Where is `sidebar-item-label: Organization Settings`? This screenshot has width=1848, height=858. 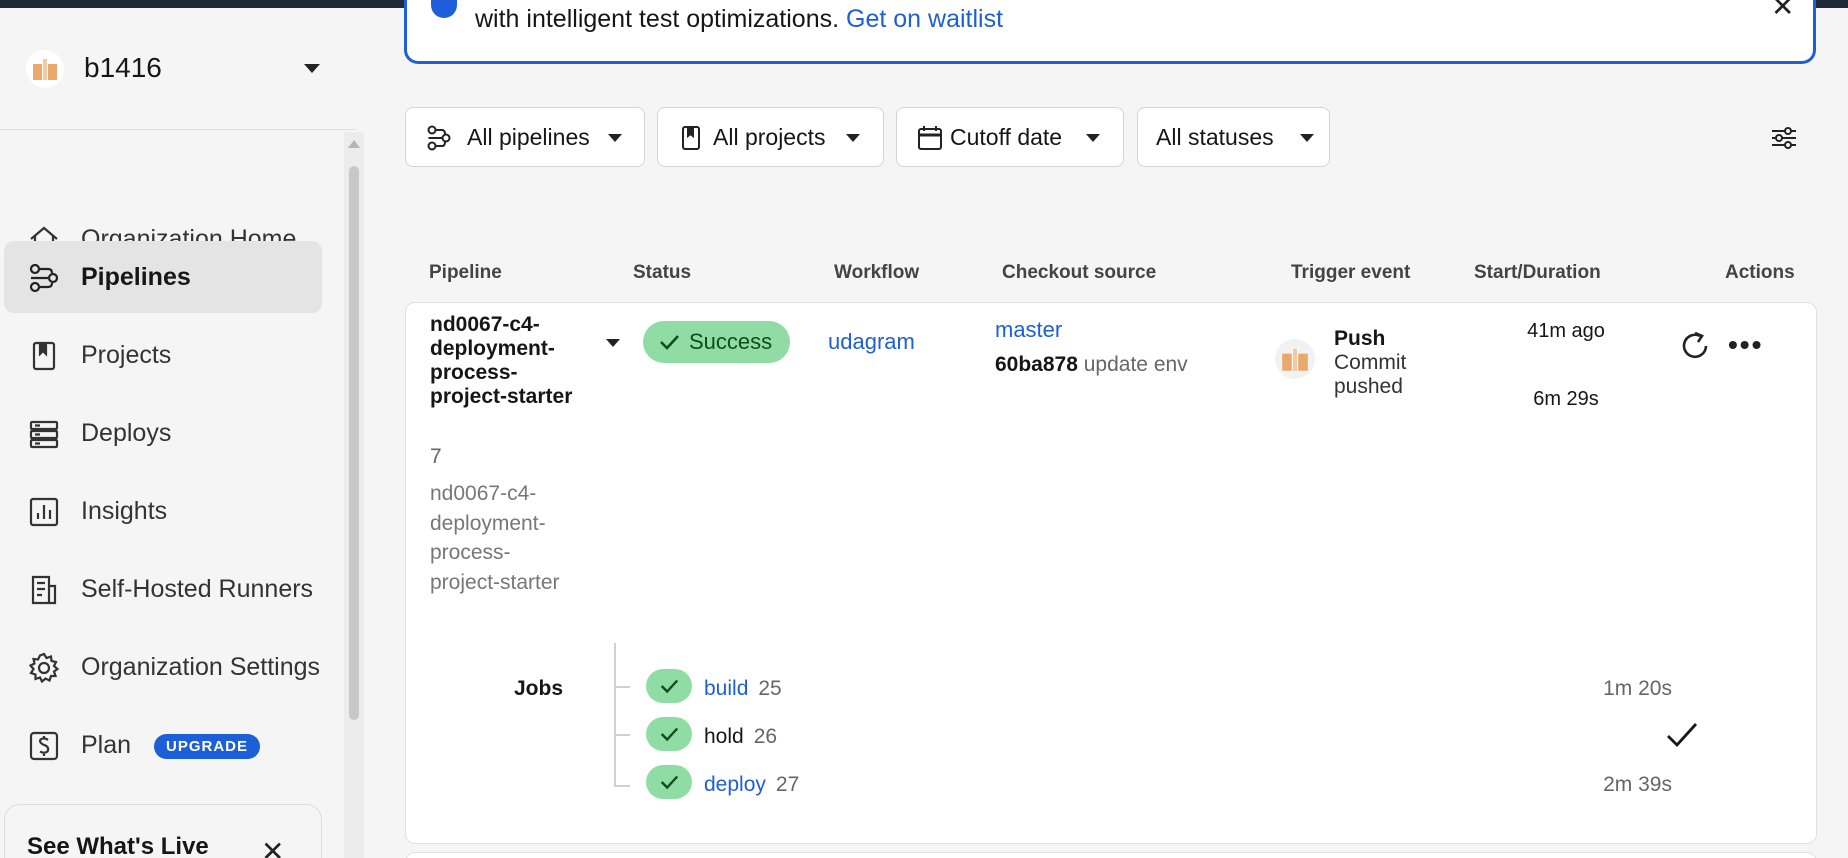 sidebar-item-label: Organization Settings is located at coordinates (201, 667).